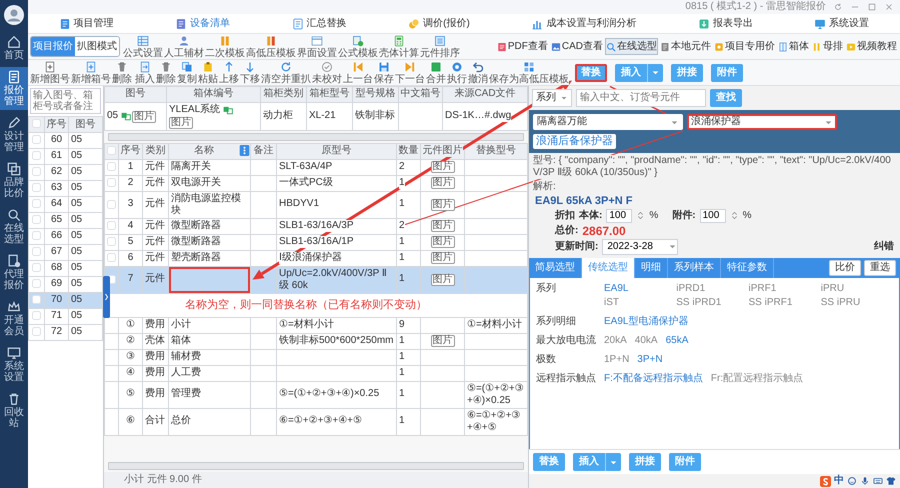 The height and width of the screenshot is (488, 900). Describe the element at coordinates (608, 122) in the screenshot. I see `category-select: 隔离器万能` at that location.